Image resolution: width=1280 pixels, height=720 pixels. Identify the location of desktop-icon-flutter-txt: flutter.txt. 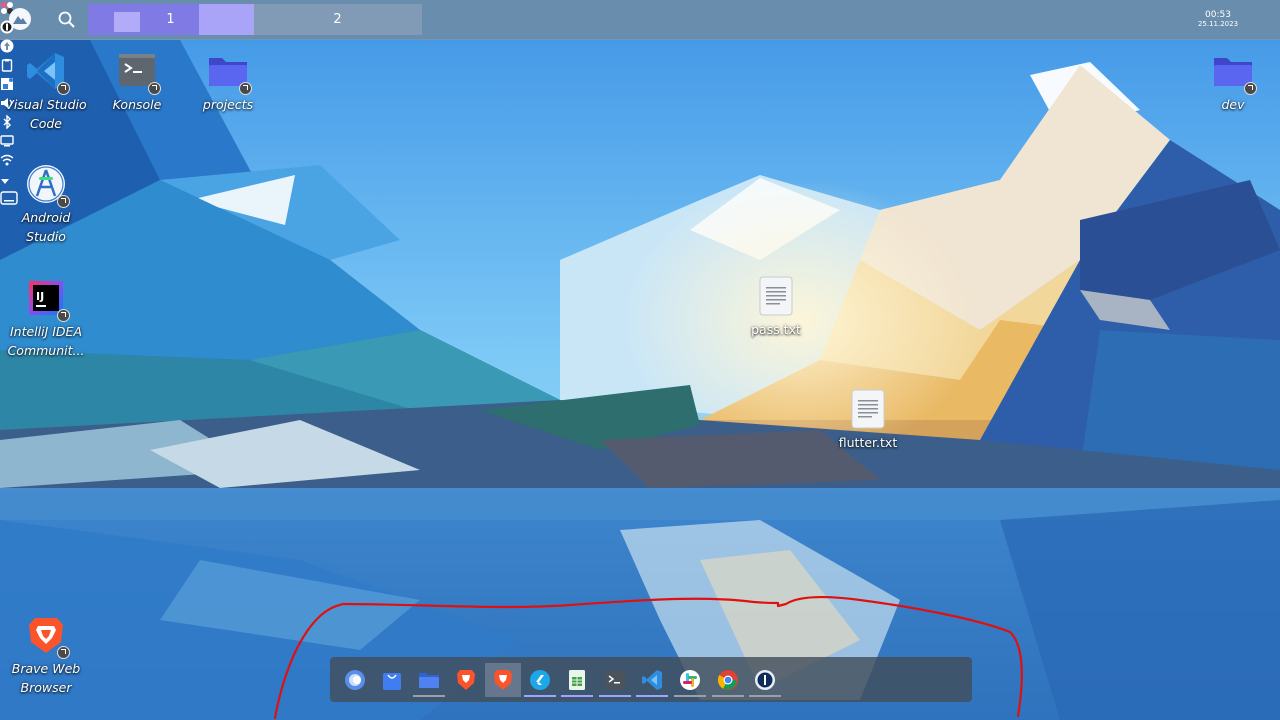
(868, 420).